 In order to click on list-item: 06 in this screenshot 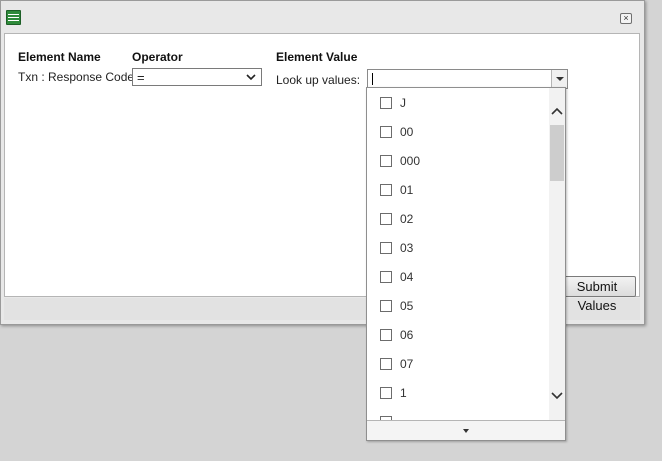, I will do `click(458, 334)`.